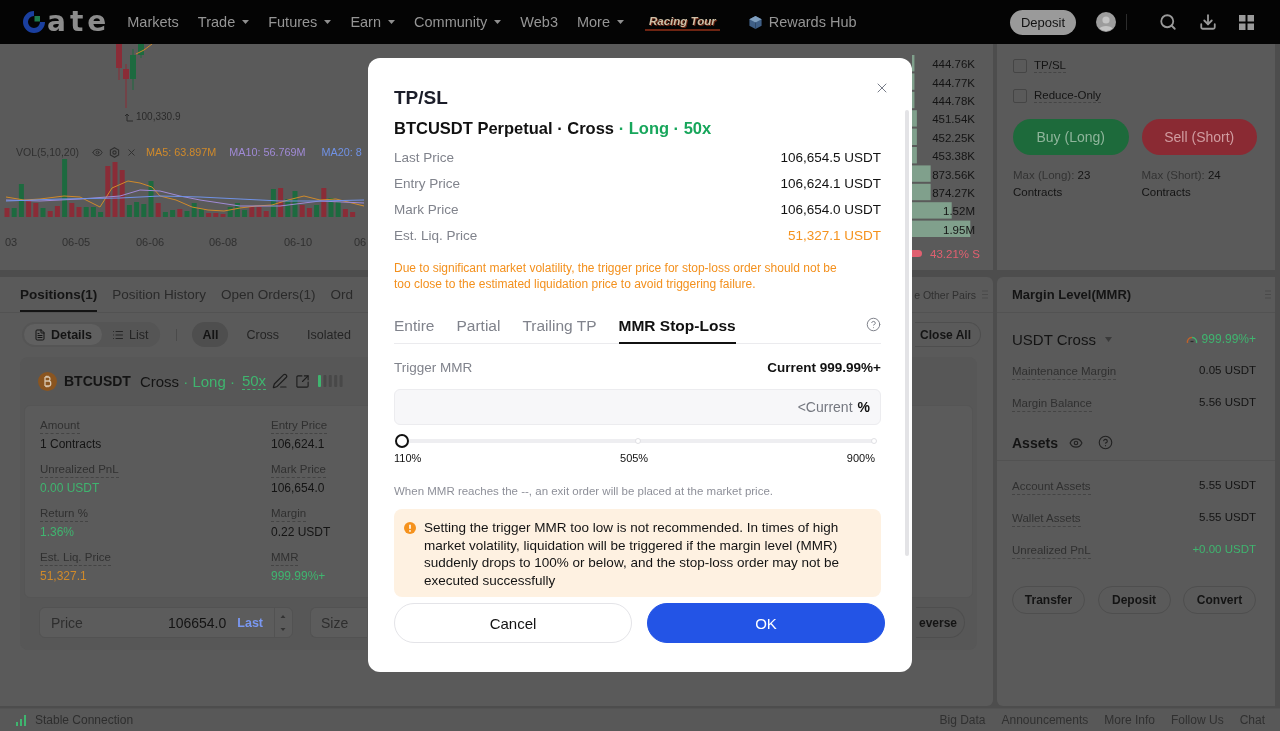  What do you see at coordinates (553, 128) in the screenshot?
I see `position-title: BTCUSDT Perpetual · Cross · Long · 50x` at bounding box center [553, 128].